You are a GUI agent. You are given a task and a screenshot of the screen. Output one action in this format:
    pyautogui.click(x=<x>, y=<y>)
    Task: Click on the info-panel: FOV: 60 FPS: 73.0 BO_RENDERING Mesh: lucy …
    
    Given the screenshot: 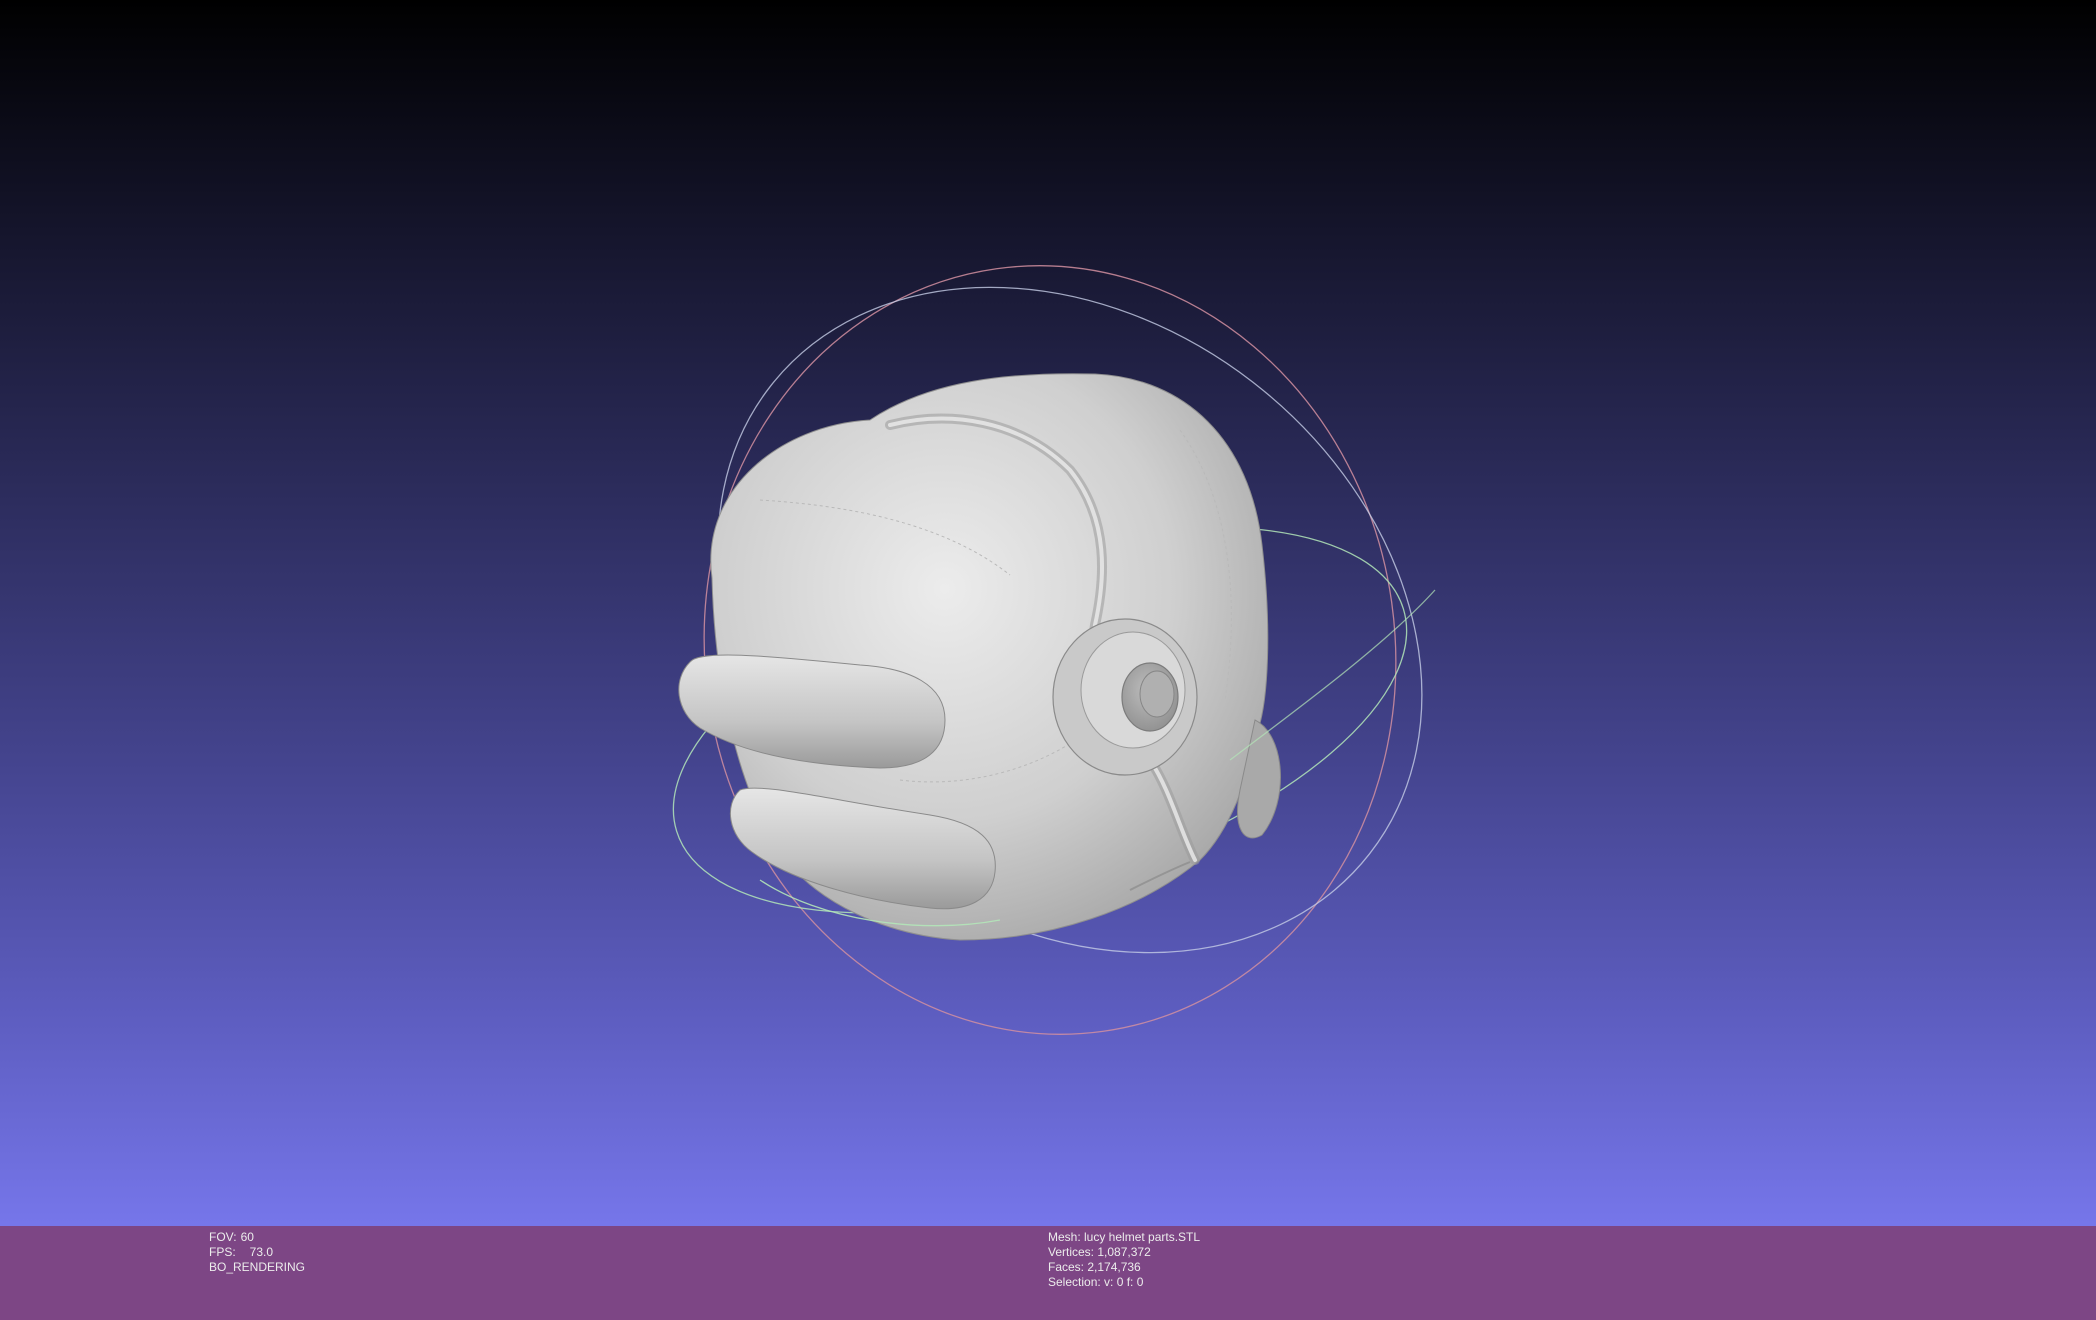 What is the action you would take?
    pyautogui.click(x=1048, y=1273)
    